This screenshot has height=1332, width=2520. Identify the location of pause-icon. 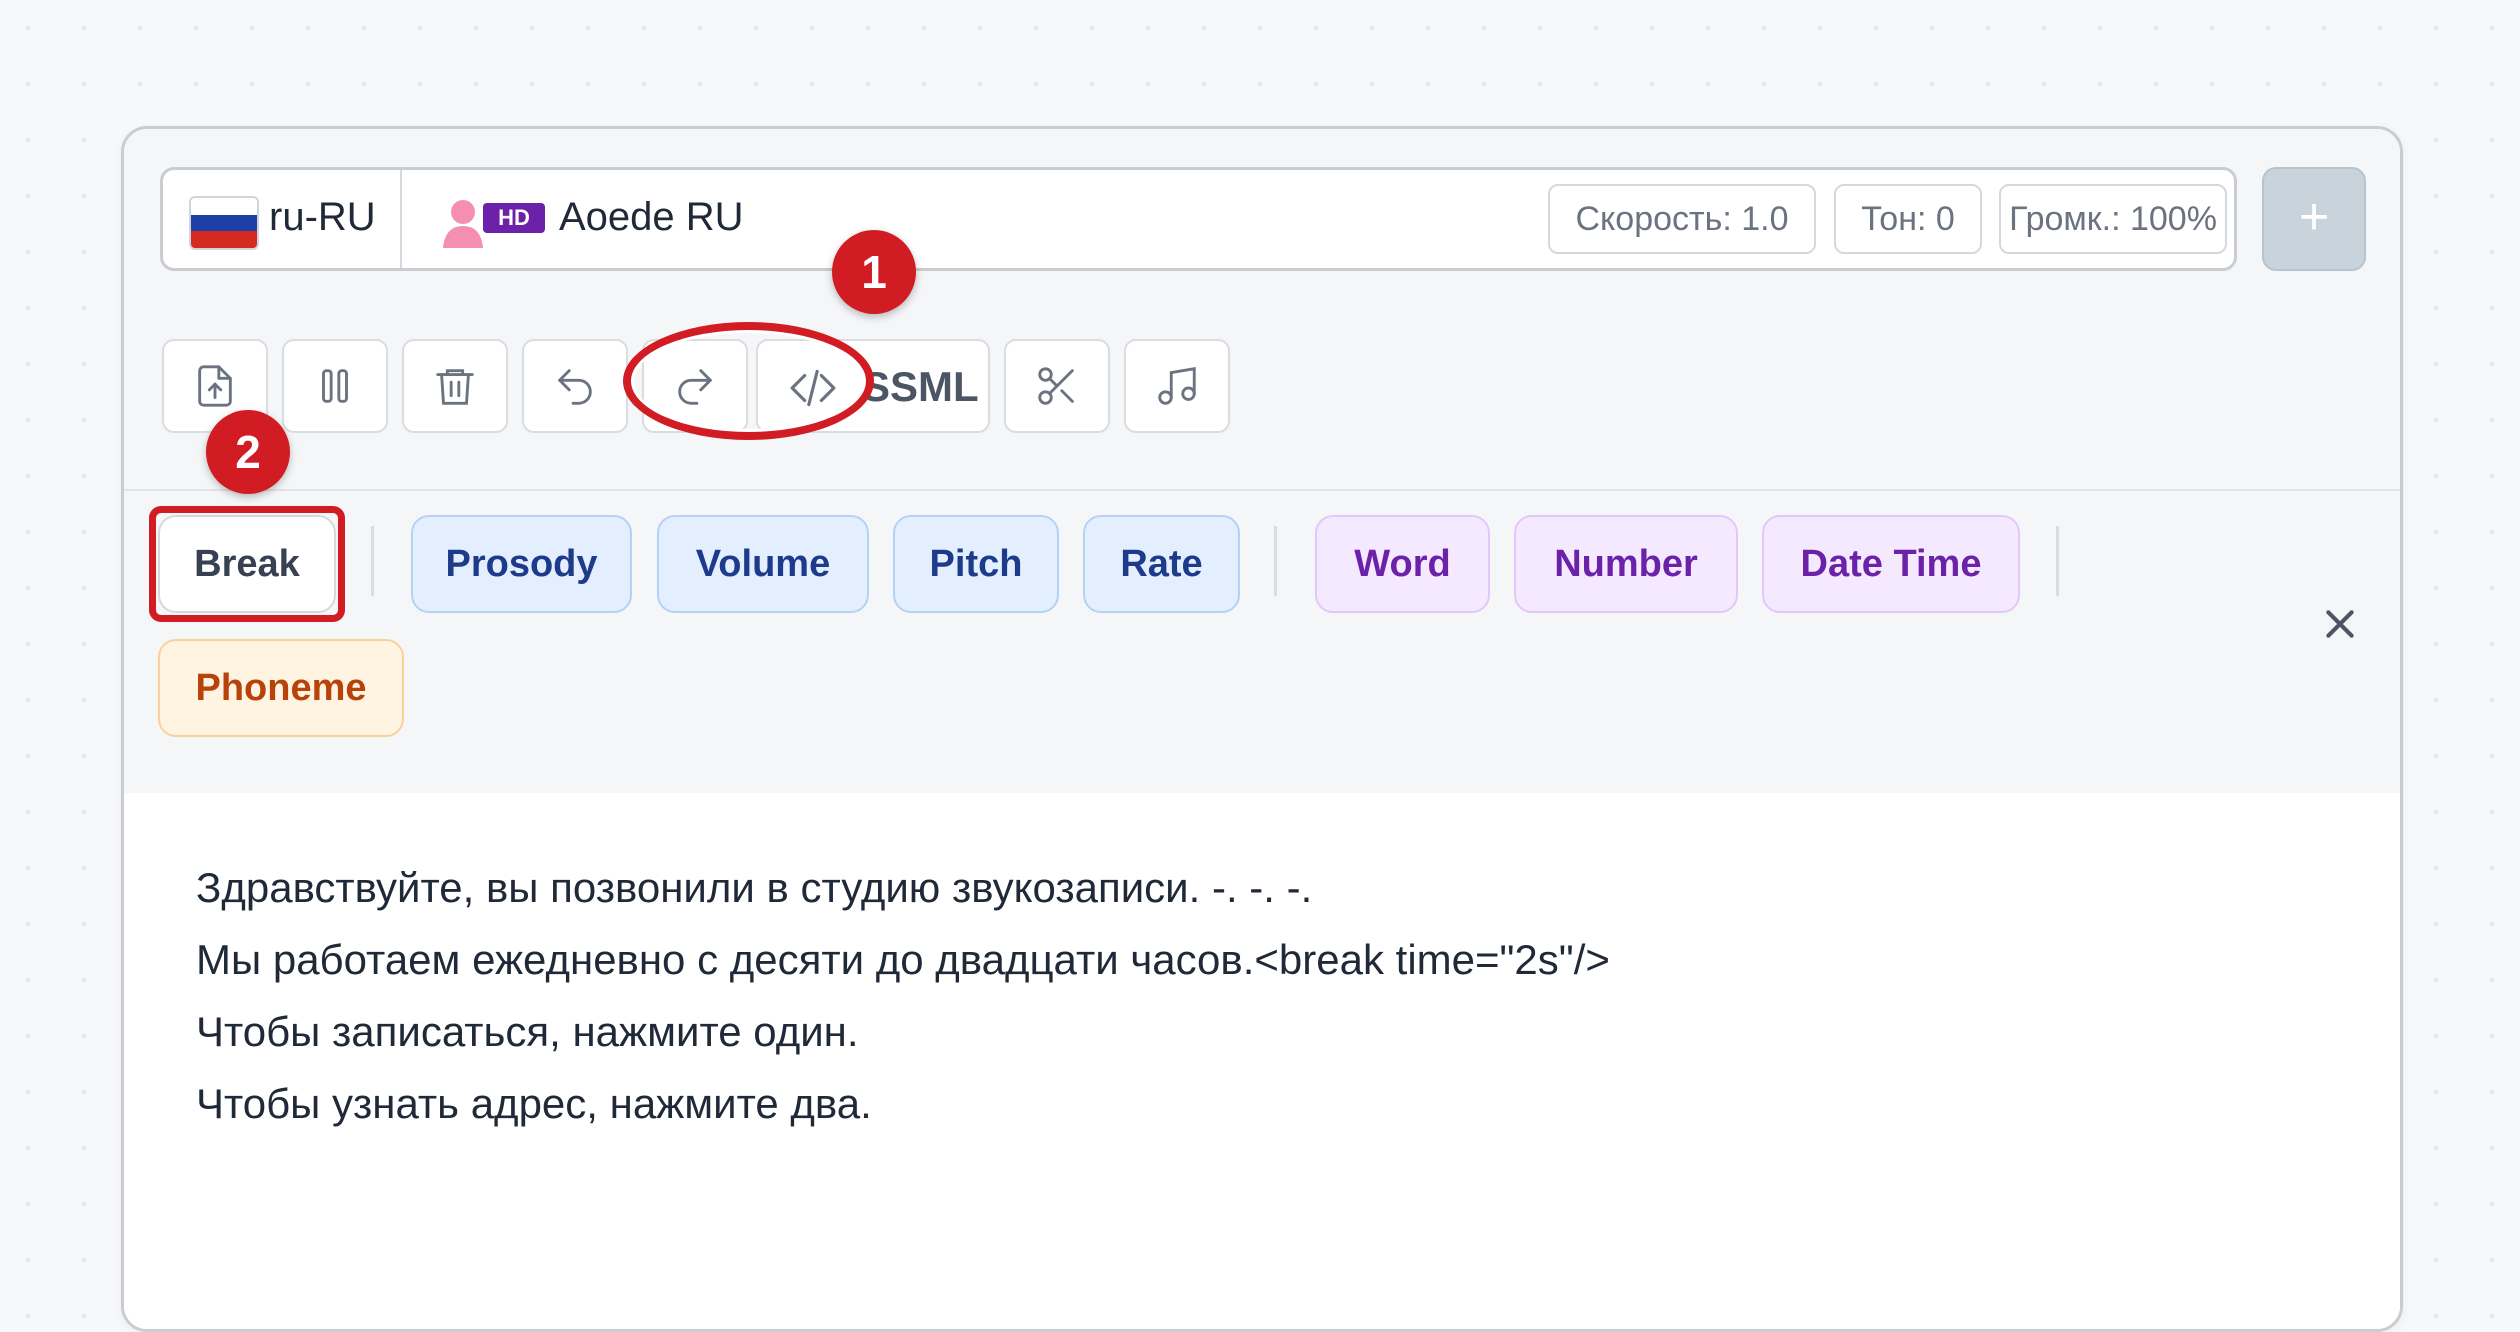
(335, 386).